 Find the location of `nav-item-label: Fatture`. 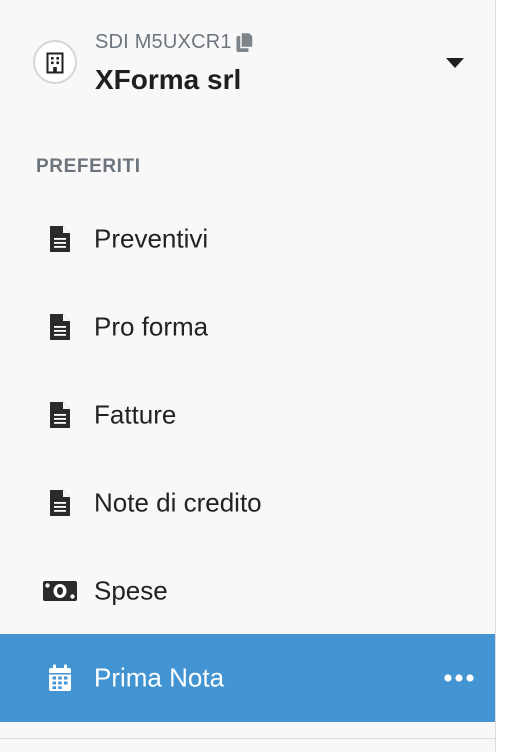

nav-item-label: Fatture is located at coordinates (135, 414).